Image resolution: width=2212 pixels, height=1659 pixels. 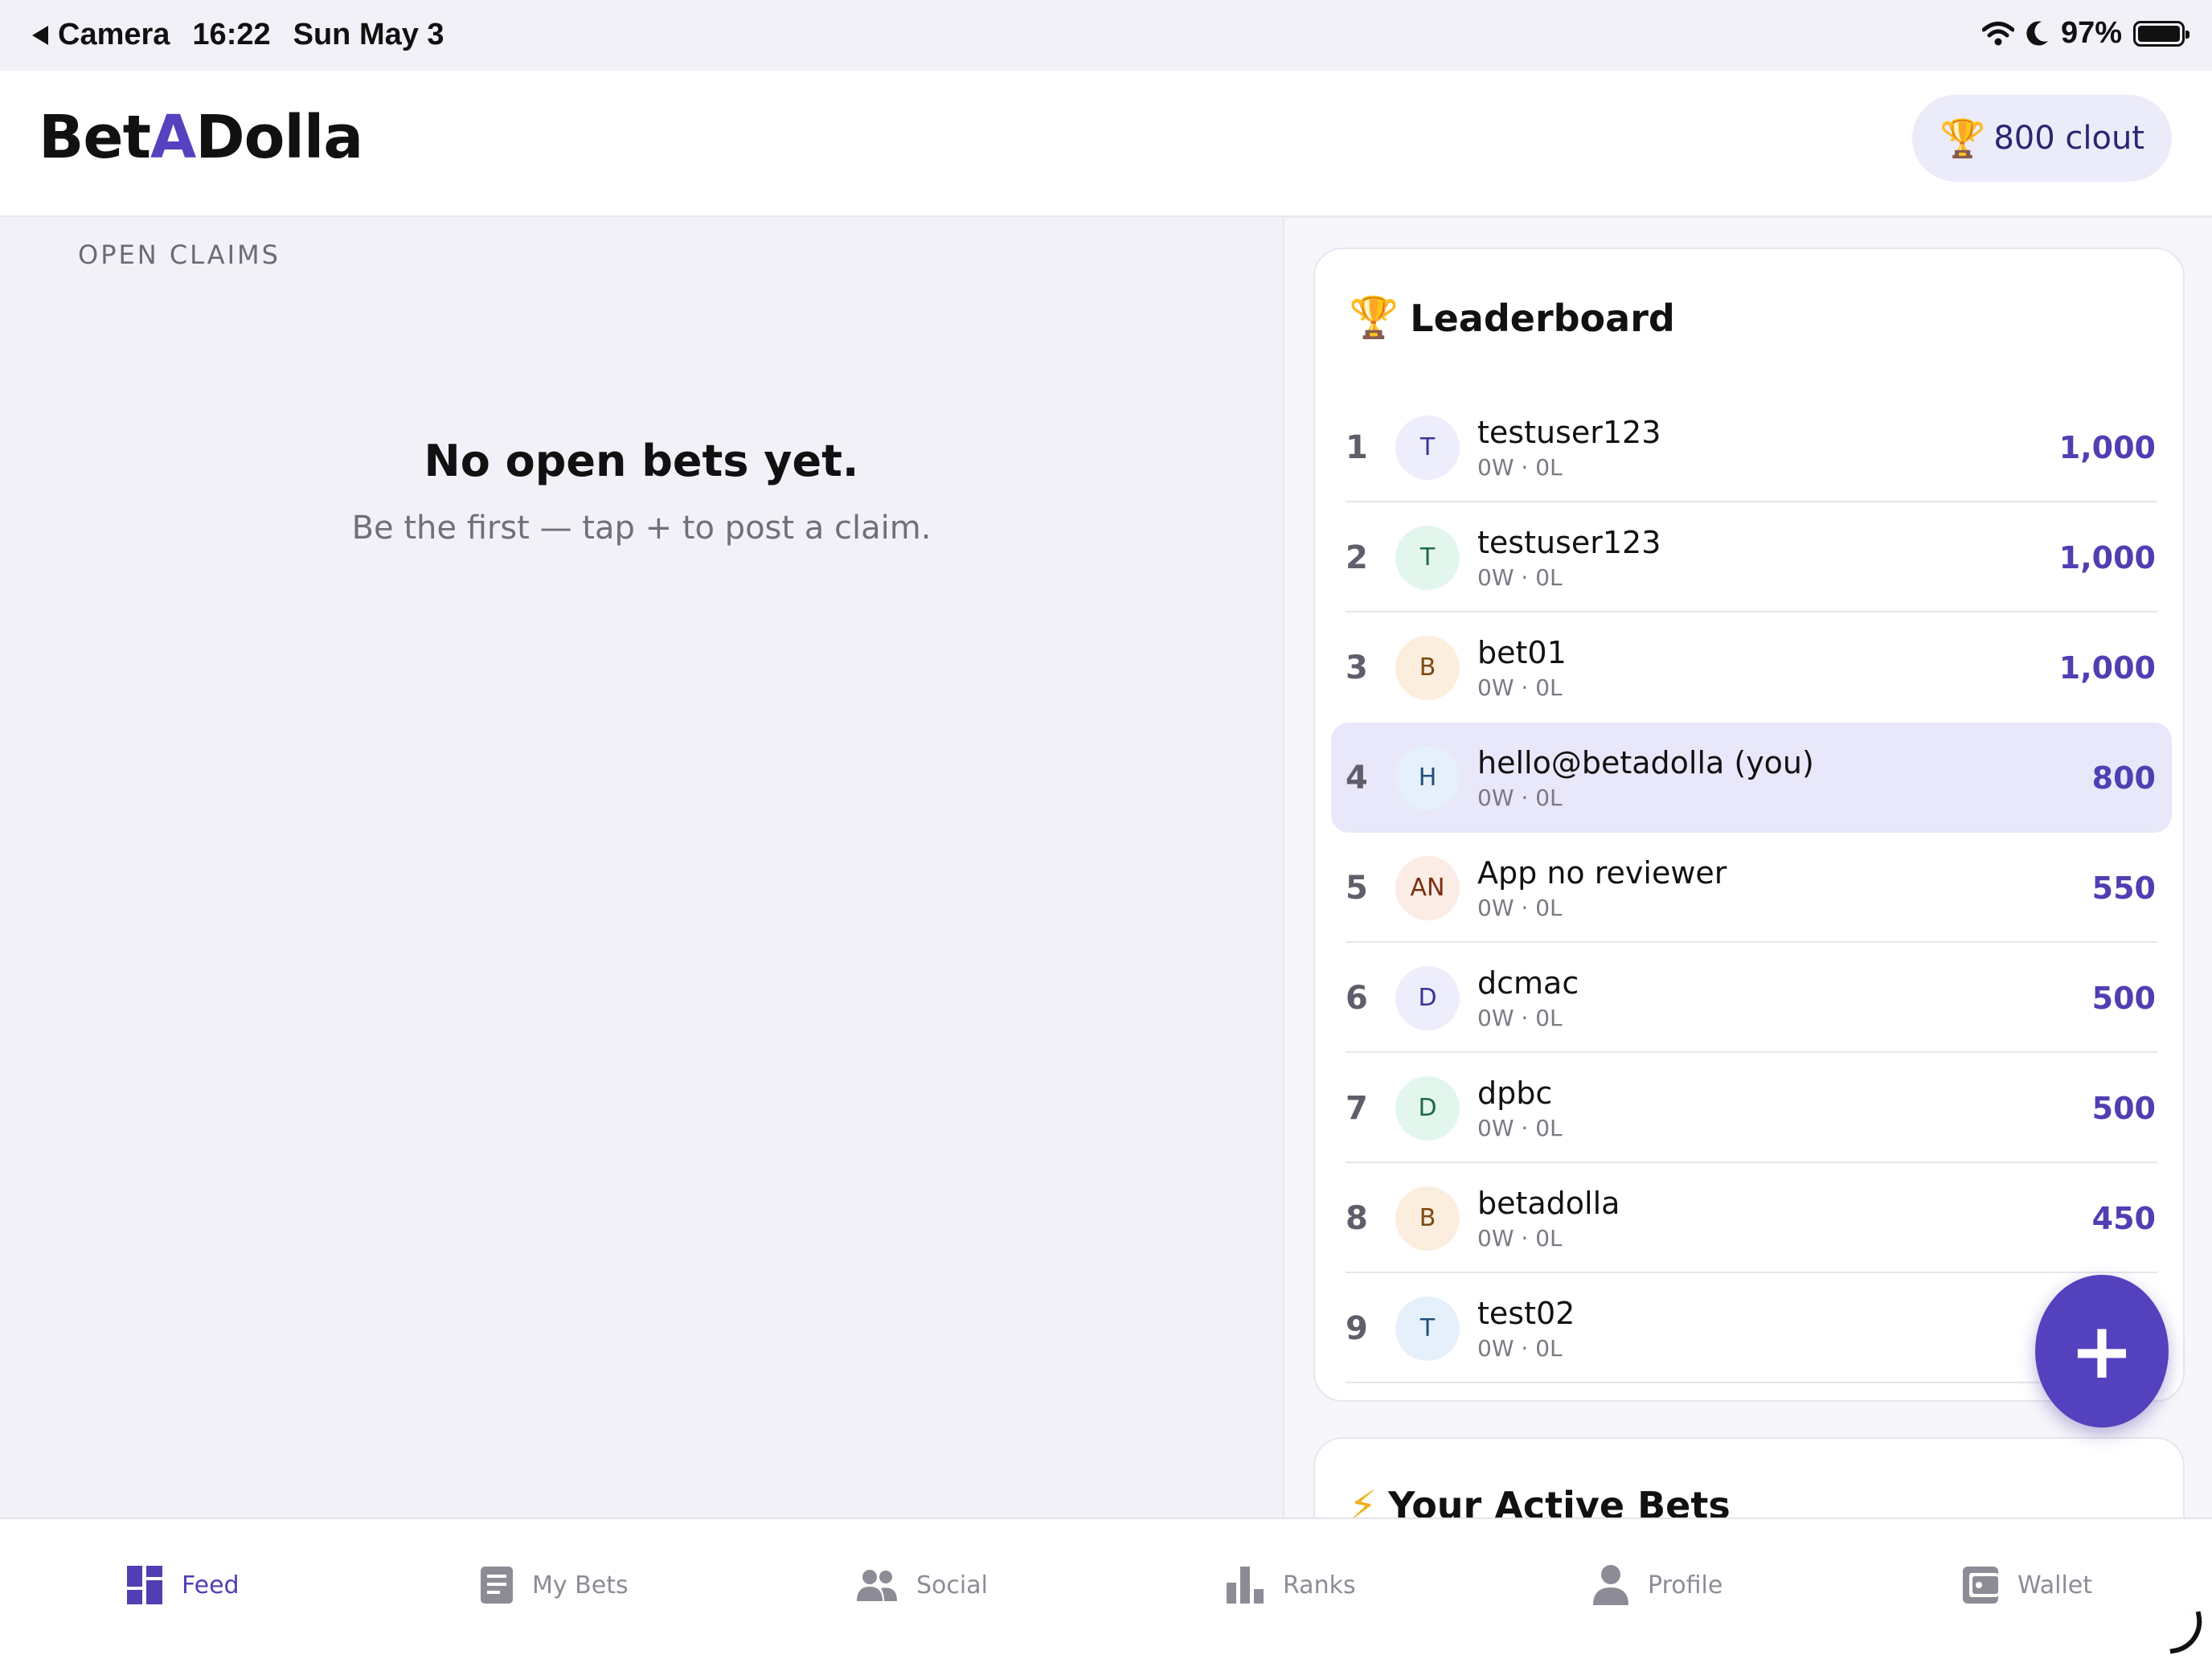 I want to click on battery-icon, so click(x=2161, y=33).